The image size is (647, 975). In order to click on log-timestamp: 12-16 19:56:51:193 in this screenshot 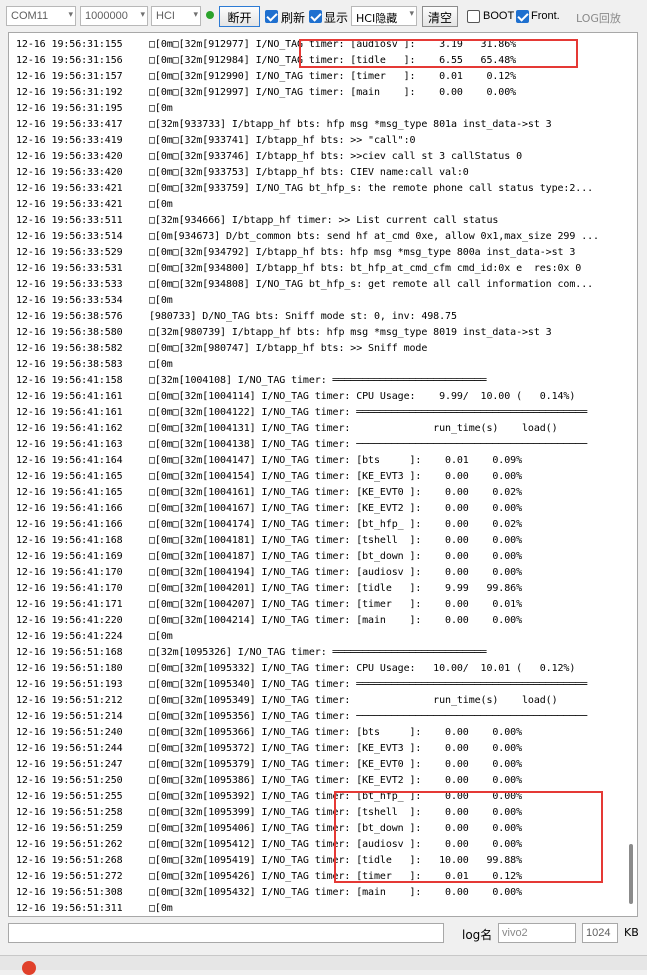, I will do `click(69, 684)`.